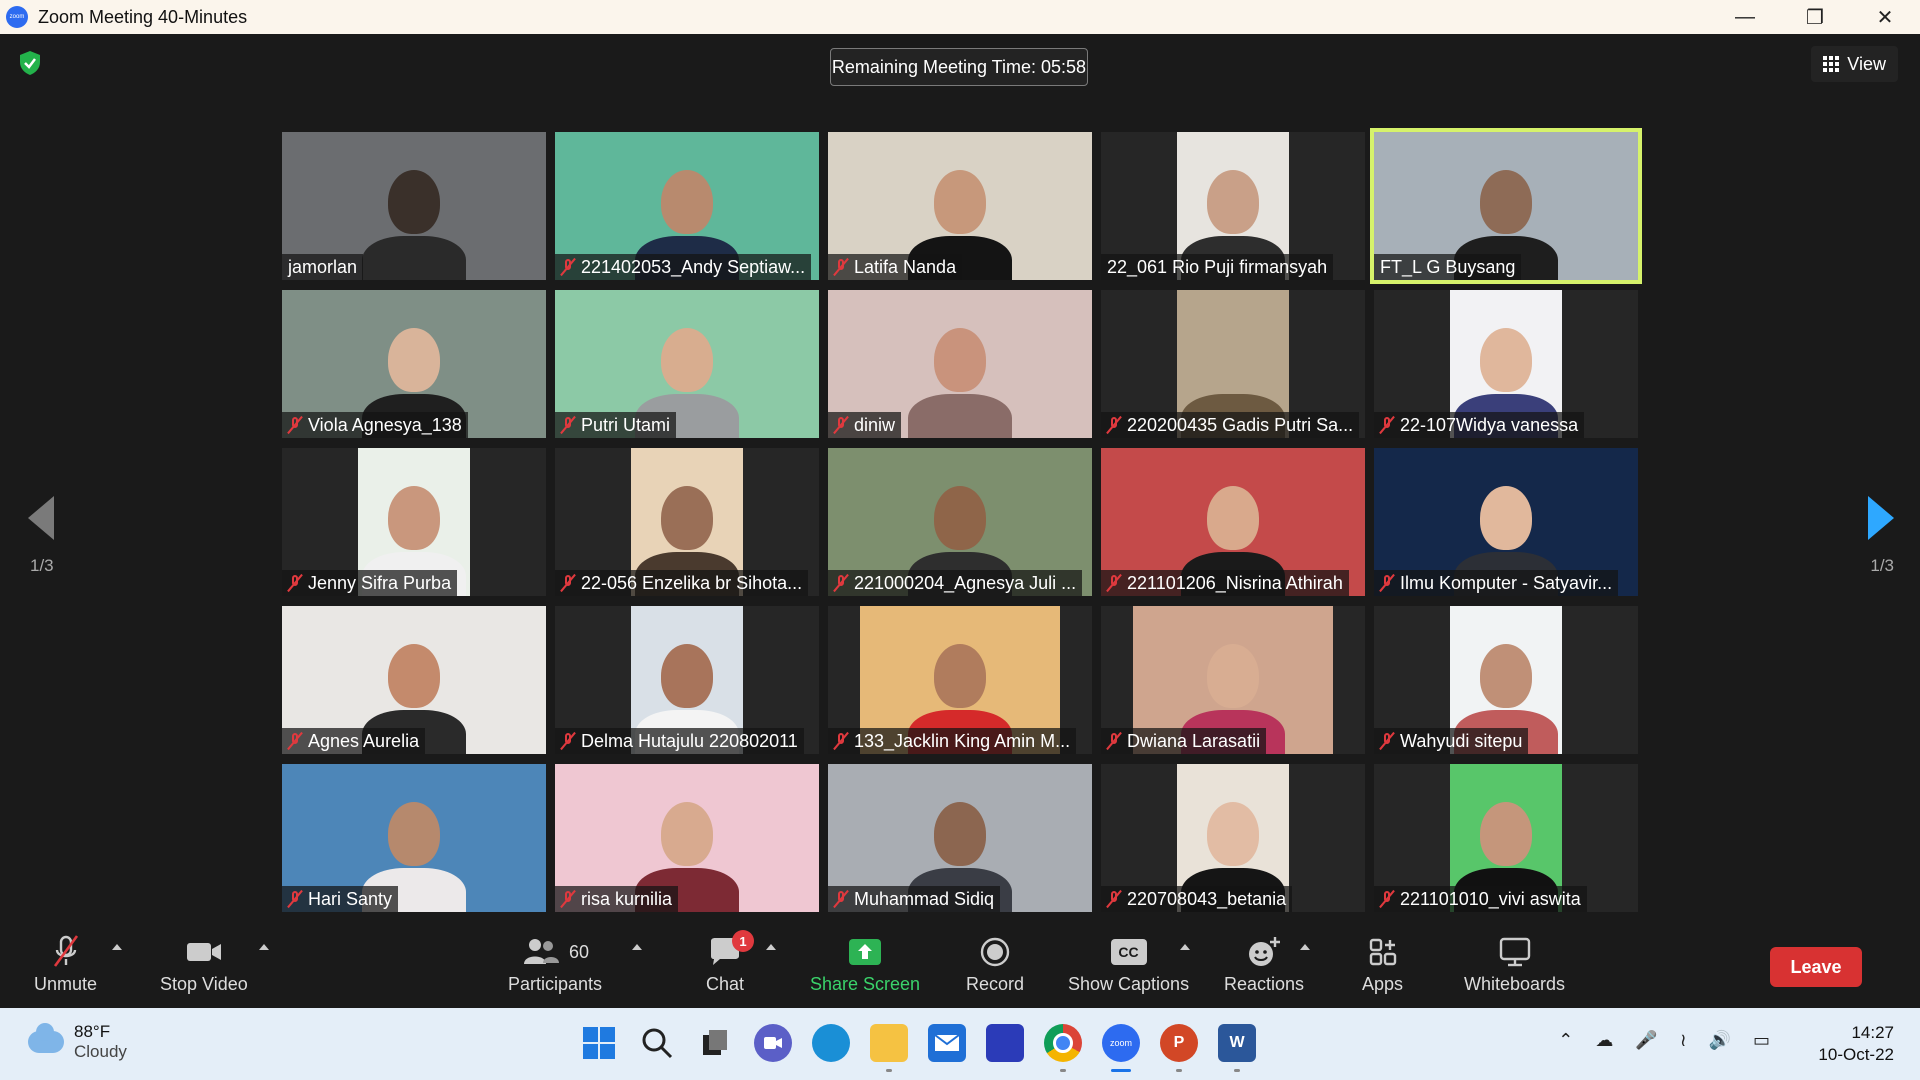 Image resolution: width=1920 pixels, height=1080 pixels. Describe the element at coordinates (1506, 364) in the screenshot. I see `participant-video-tile: 22-107Widya vanessa` at that location.